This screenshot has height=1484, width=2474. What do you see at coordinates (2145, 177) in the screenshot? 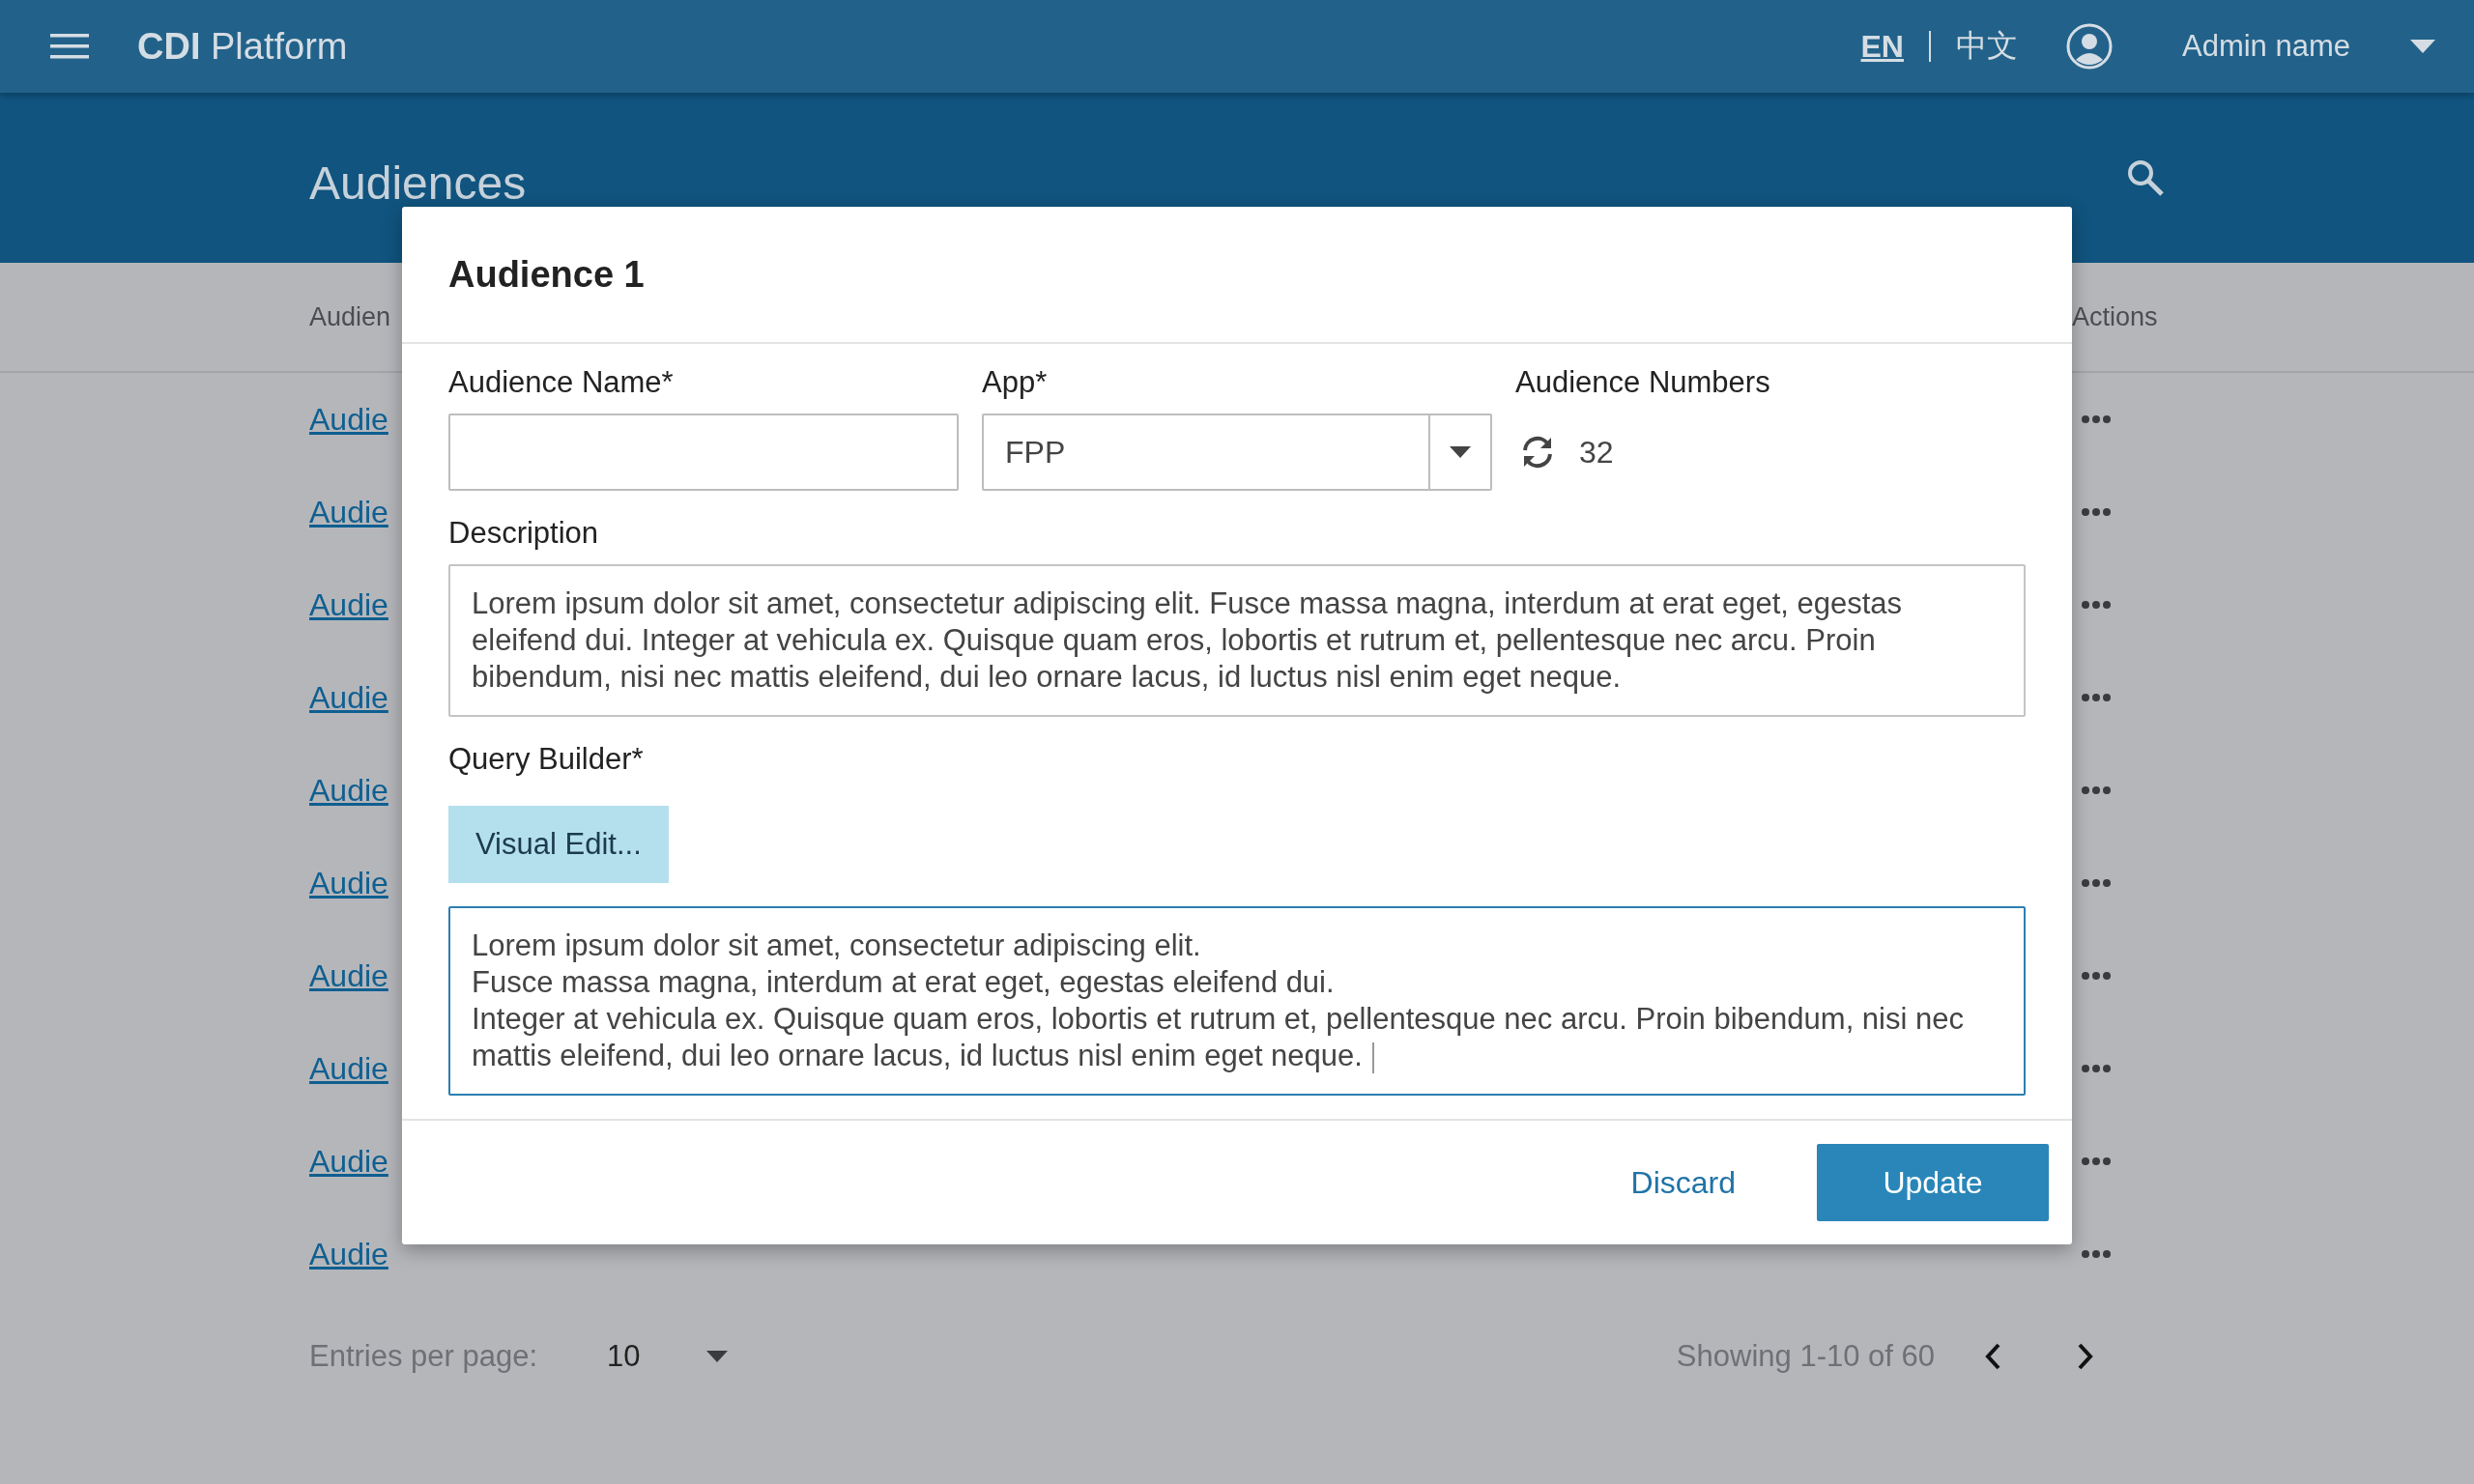
I see `search-icon` at bounding box center [2145, 177].